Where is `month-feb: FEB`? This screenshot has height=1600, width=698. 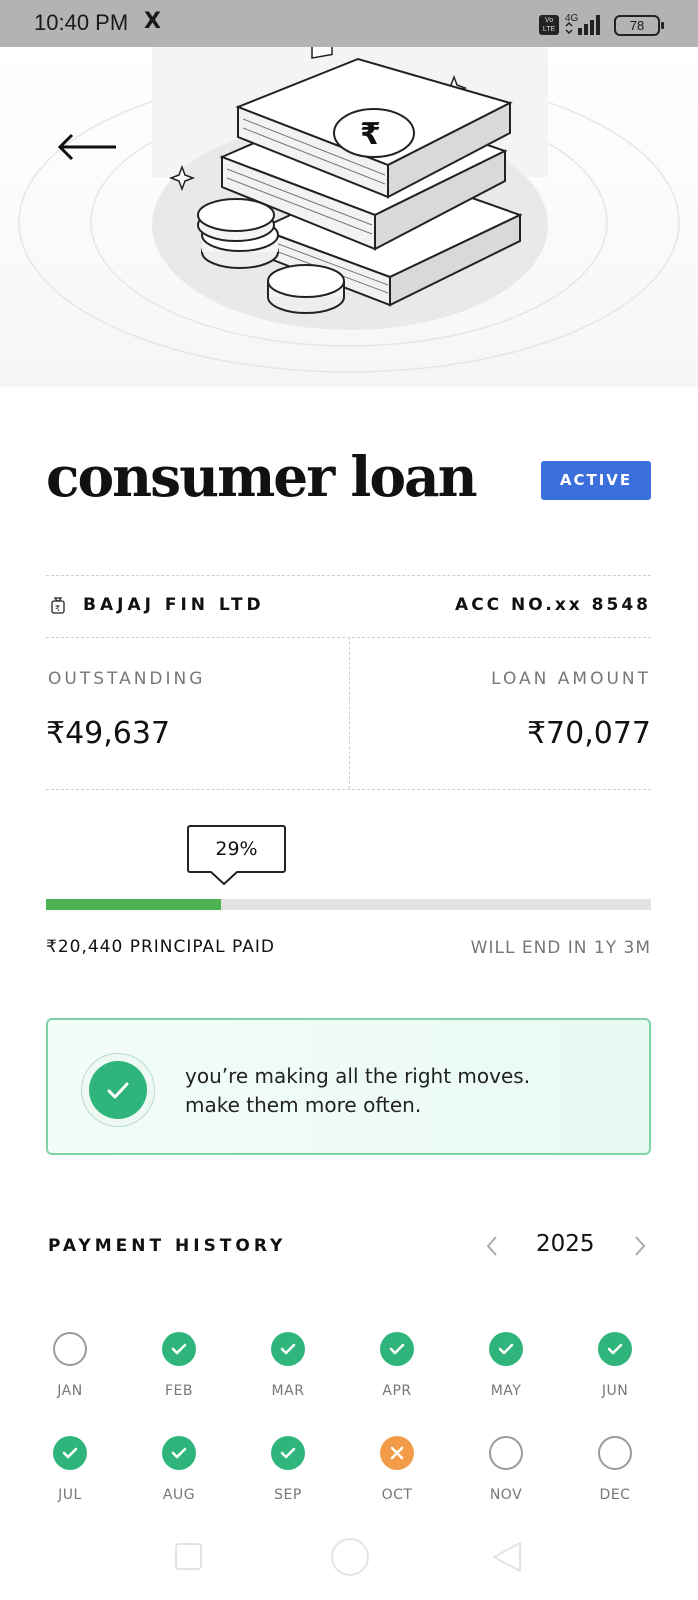
month-feb: FEB is located at coordinates (179, 1377).